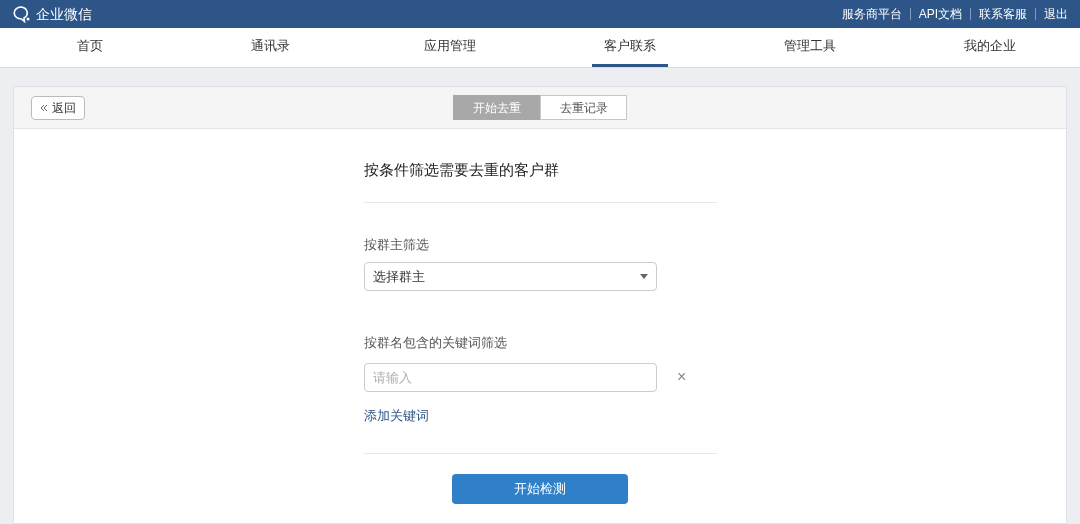  Describe the element at coordinates (810, 47) in the screenshot. I see `nav-tab: 管理工具` at that location.